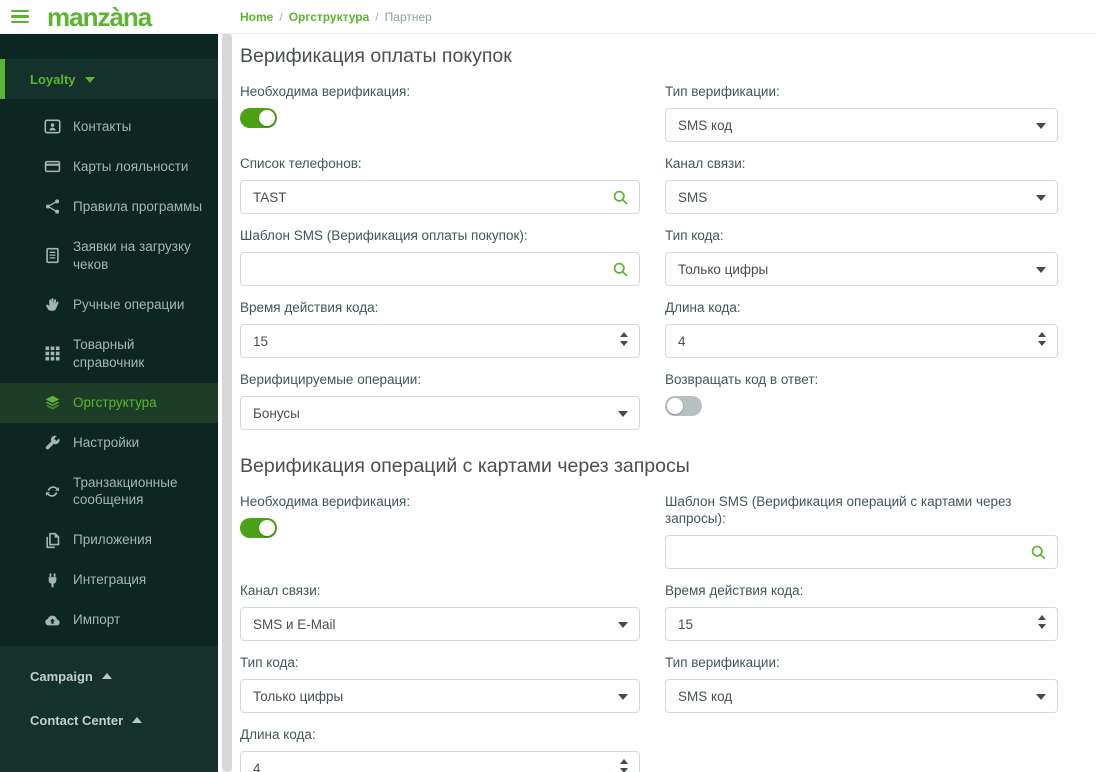 This screenshot has height=772, width=1096. Describe the element at coordinates (258, 118) in the screenshot. I see `s1-need-verification-toggle` at that location.